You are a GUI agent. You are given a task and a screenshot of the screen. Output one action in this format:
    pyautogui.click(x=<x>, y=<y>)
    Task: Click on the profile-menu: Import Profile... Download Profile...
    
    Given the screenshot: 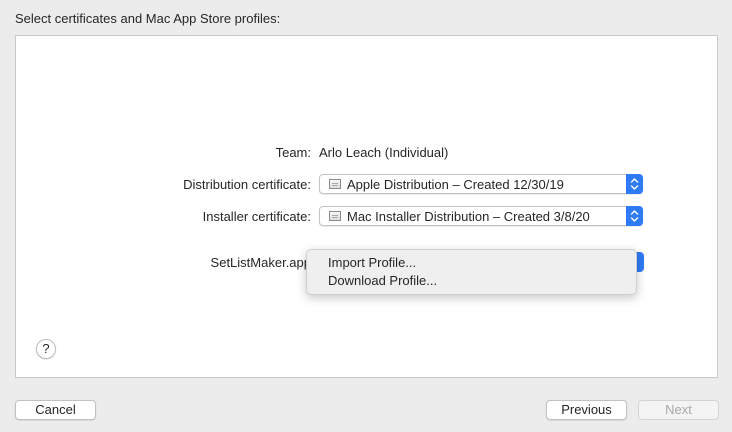 What is the action you would take?
    pyautogui.click(x=471, y=272)
    